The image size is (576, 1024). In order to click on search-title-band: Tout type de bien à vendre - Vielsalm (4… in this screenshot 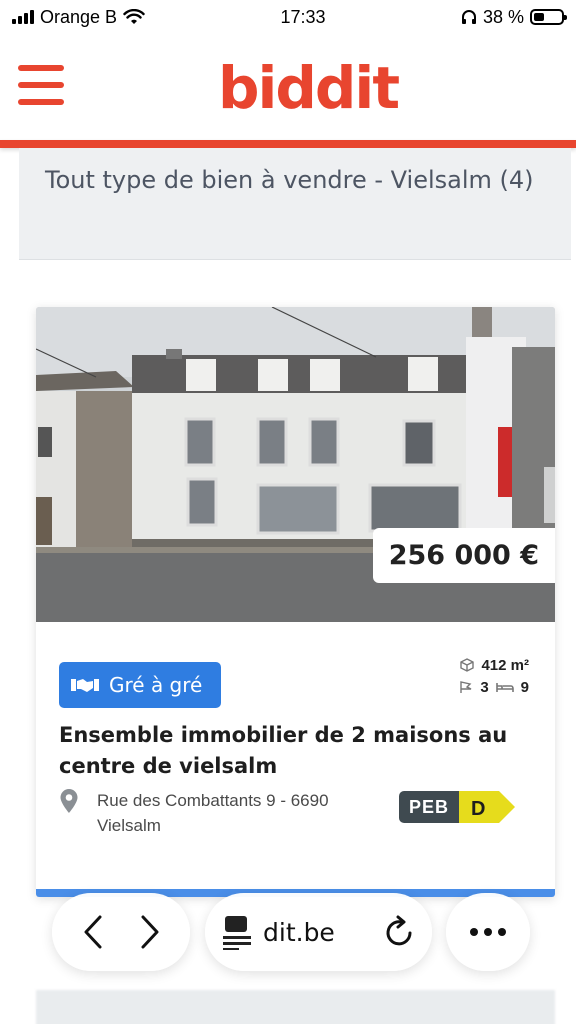, I will do `click(295, 204)`.